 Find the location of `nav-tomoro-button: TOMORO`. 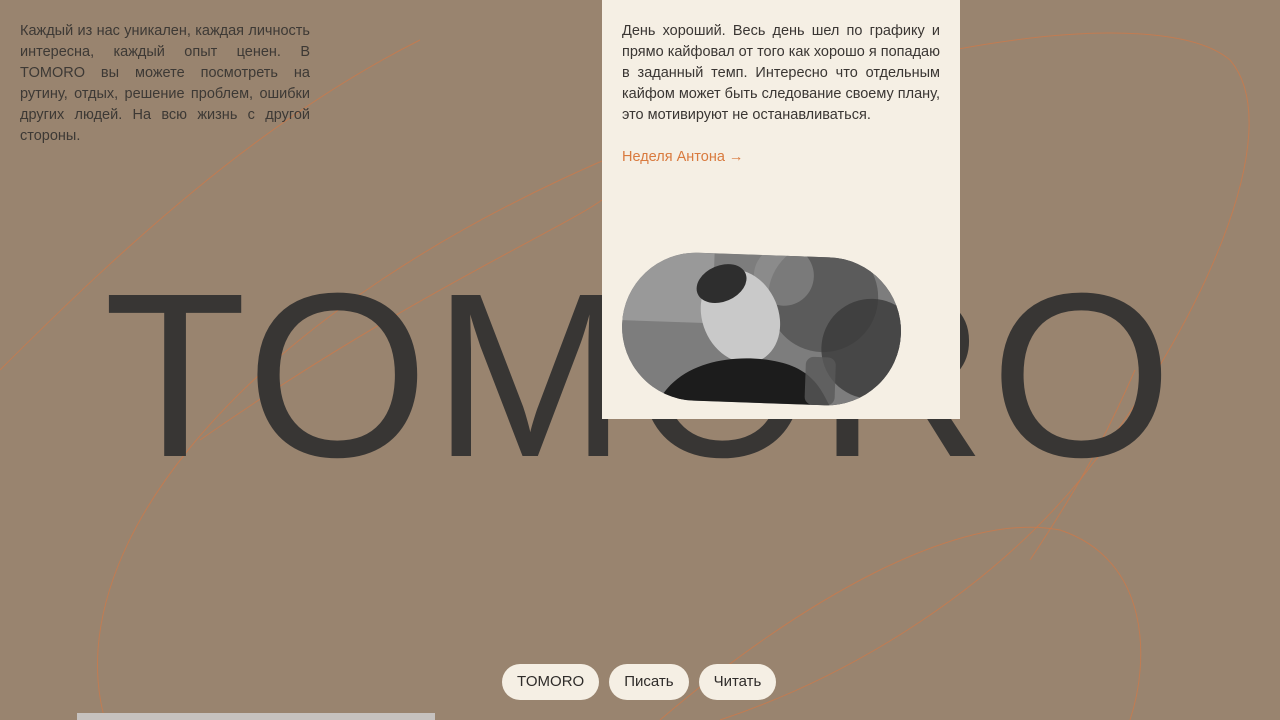

nav-tomoro-button: TOMORO is located at coordinates (551, 682).